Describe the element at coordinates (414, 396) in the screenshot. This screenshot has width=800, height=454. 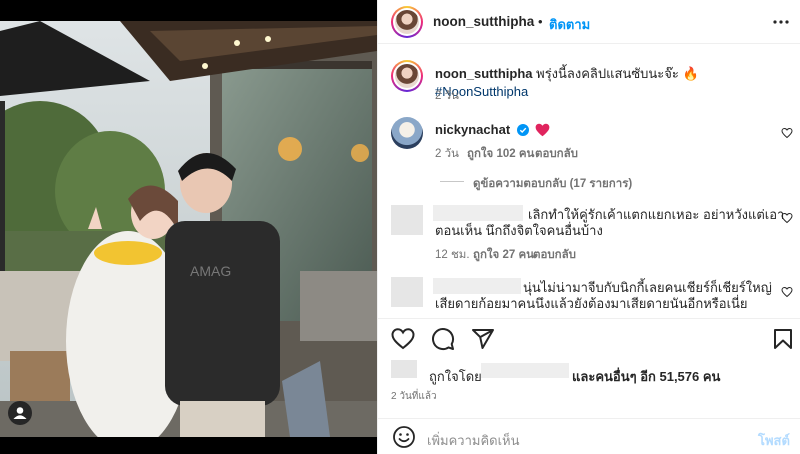
I see `post-date: 2 วันที่แล้ว` at that location.